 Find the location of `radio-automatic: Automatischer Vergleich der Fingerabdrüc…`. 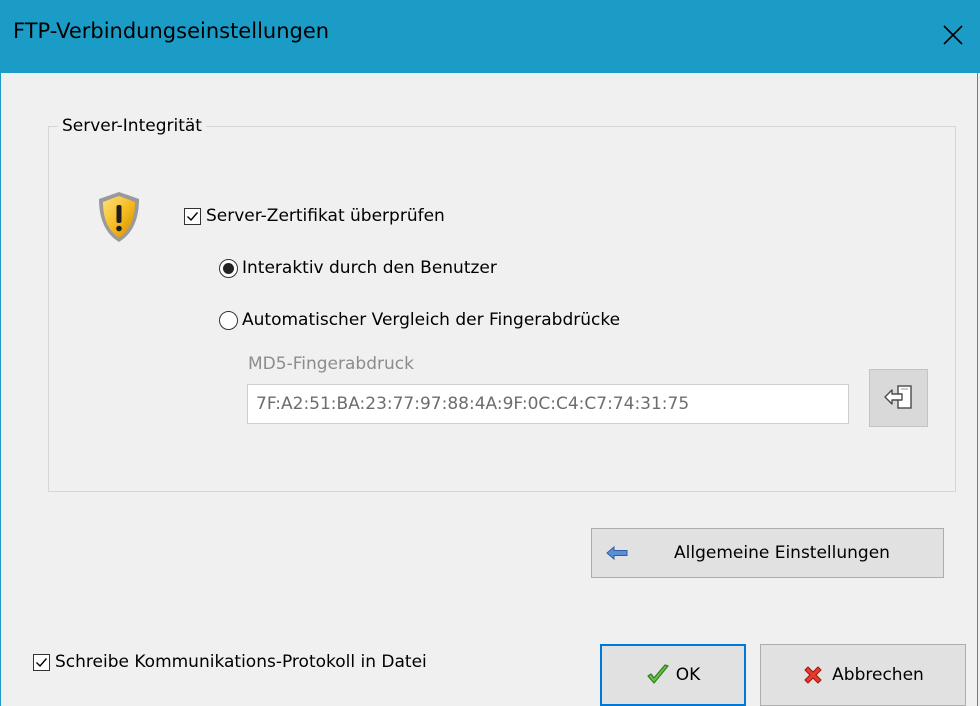

radio-automatic: Automatischer Vergleich der Fingerabdrüc… is located at coordinates (419, 320).